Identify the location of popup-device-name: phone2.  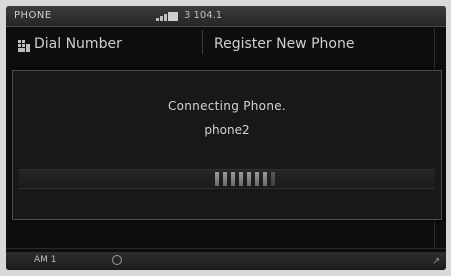
(227, 130).